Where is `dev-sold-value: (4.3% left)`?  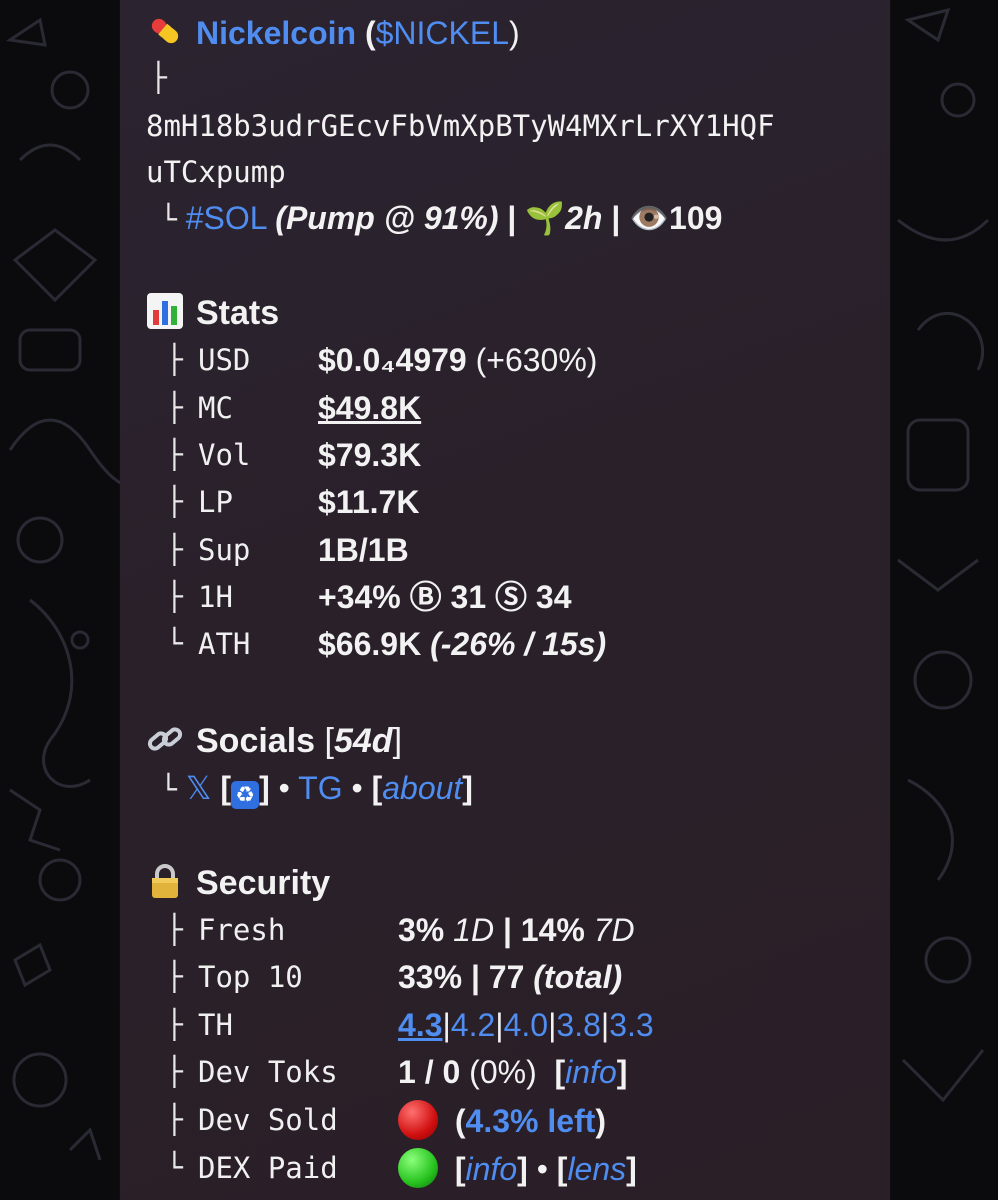 dev-sold-value: (4.3% left) is located at coordinates (502, 1120).